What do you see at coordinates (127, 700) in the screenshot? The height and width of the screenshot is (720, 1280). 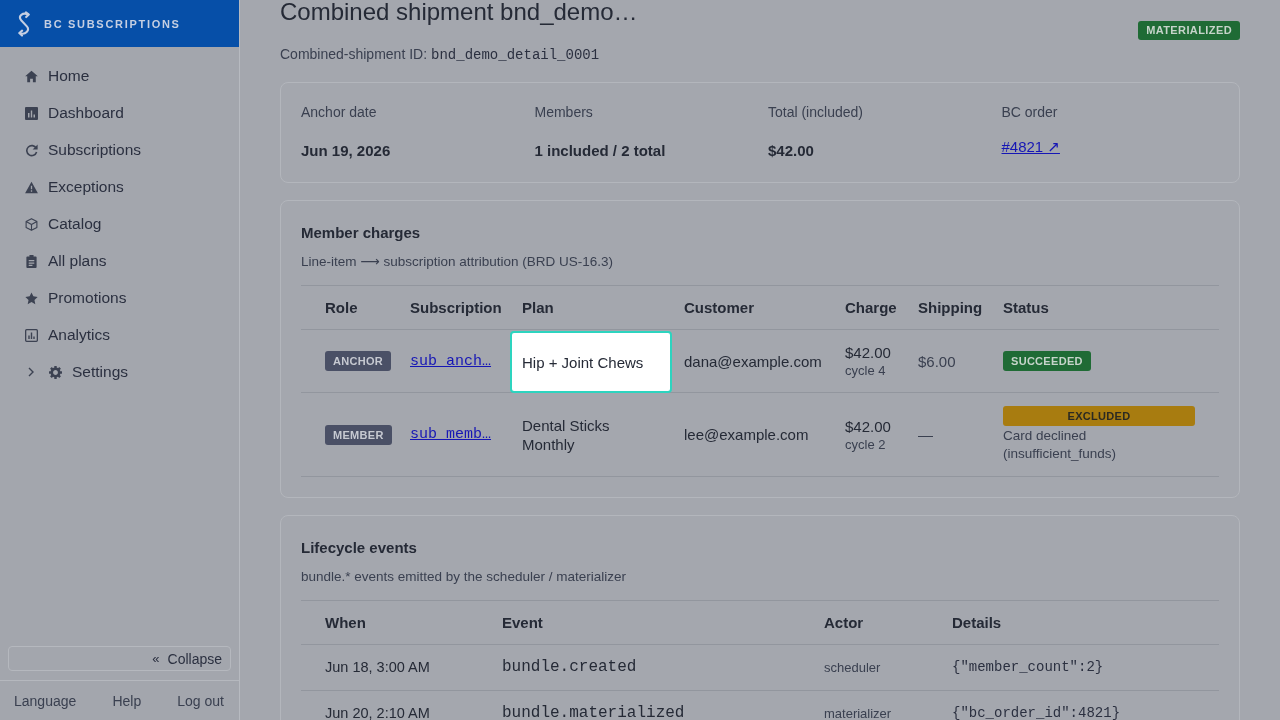 I see `footer-link: Help` at bounding box center [127, 700].